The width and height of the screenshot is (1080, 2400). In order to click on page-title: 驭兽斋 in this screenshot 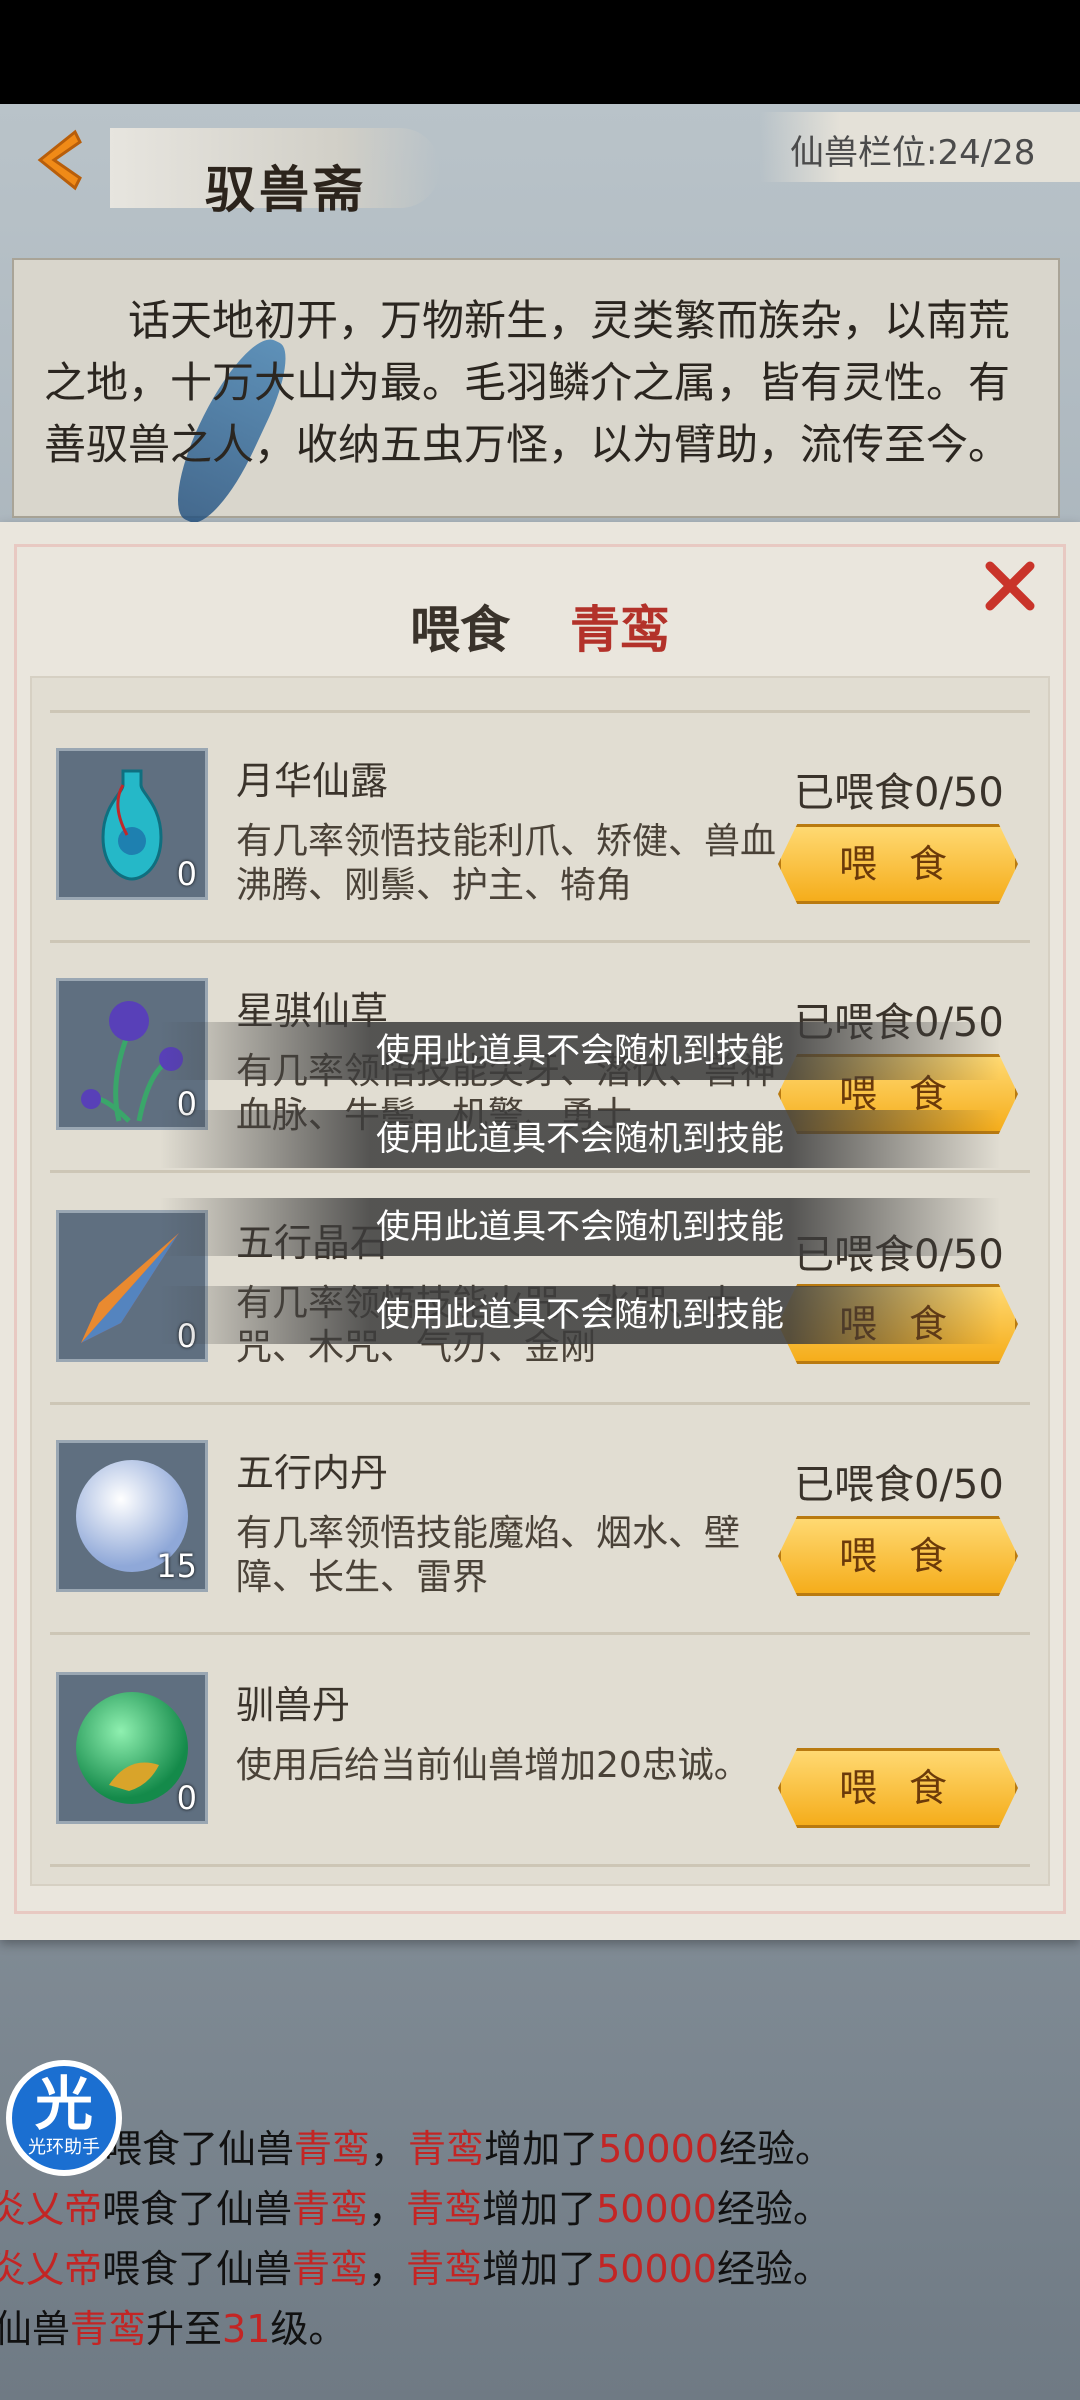, I will do `click(286, 189)`.